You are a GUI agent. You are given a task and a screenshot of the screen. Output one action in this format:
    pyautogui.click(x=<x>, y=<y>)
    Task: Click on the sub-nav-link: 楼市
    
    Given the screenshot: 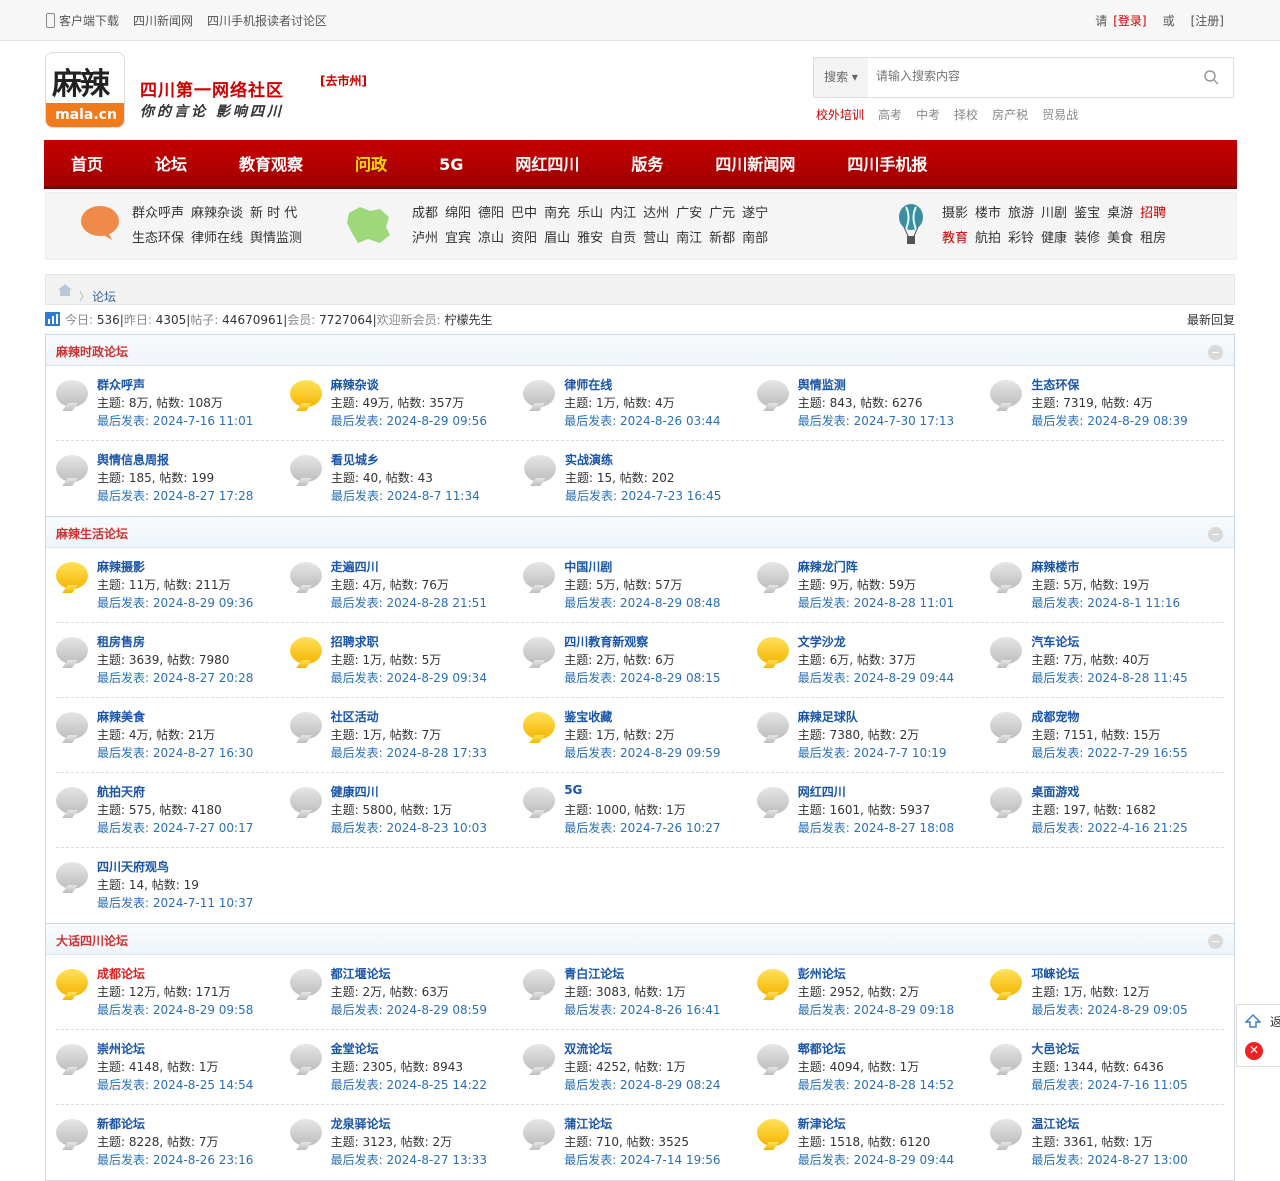 What is the action you would take?
    pyautogui.click(x=988, y=213)
    